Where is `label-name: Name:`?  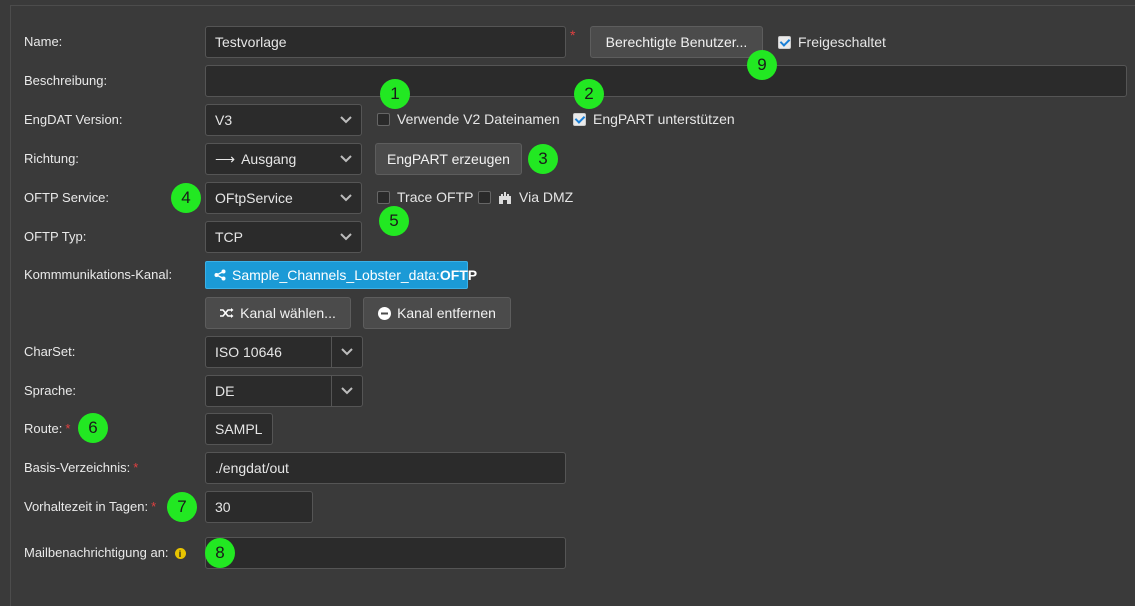
label-name: Name: is located at coordinates (43, 41).